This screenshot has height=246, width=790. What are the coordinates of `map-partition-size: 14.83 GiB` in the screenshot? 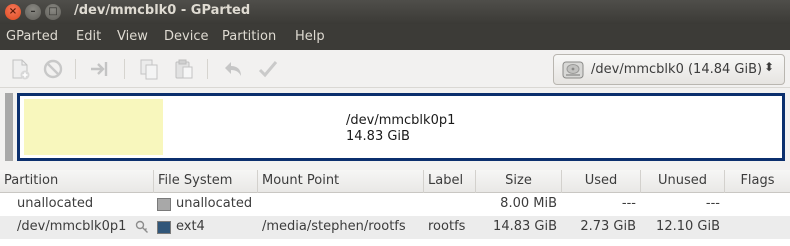 It's located at (378, 136).